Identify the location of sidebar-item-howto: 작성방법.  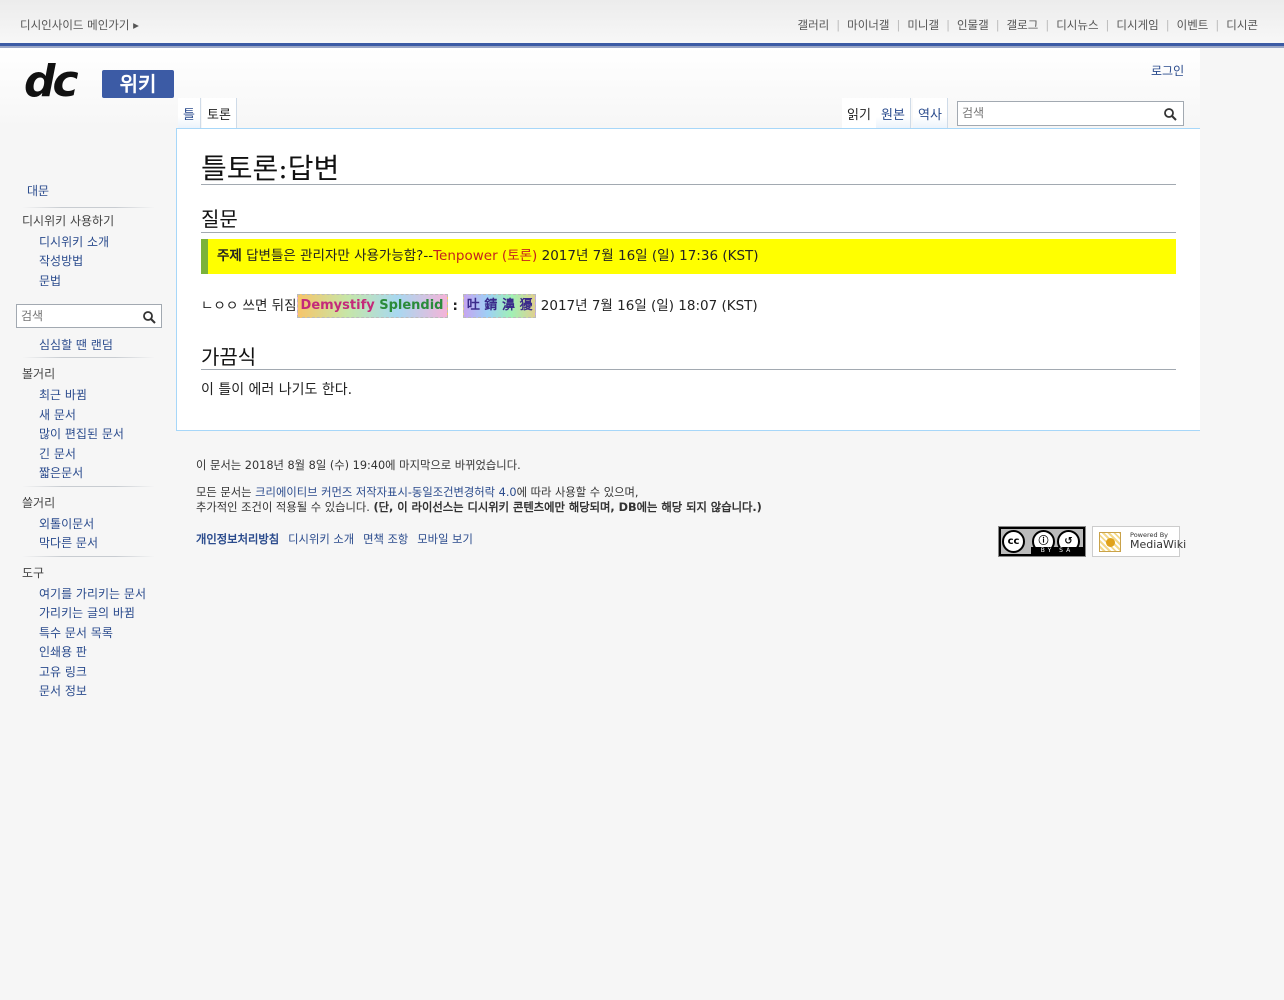
(61, 260).